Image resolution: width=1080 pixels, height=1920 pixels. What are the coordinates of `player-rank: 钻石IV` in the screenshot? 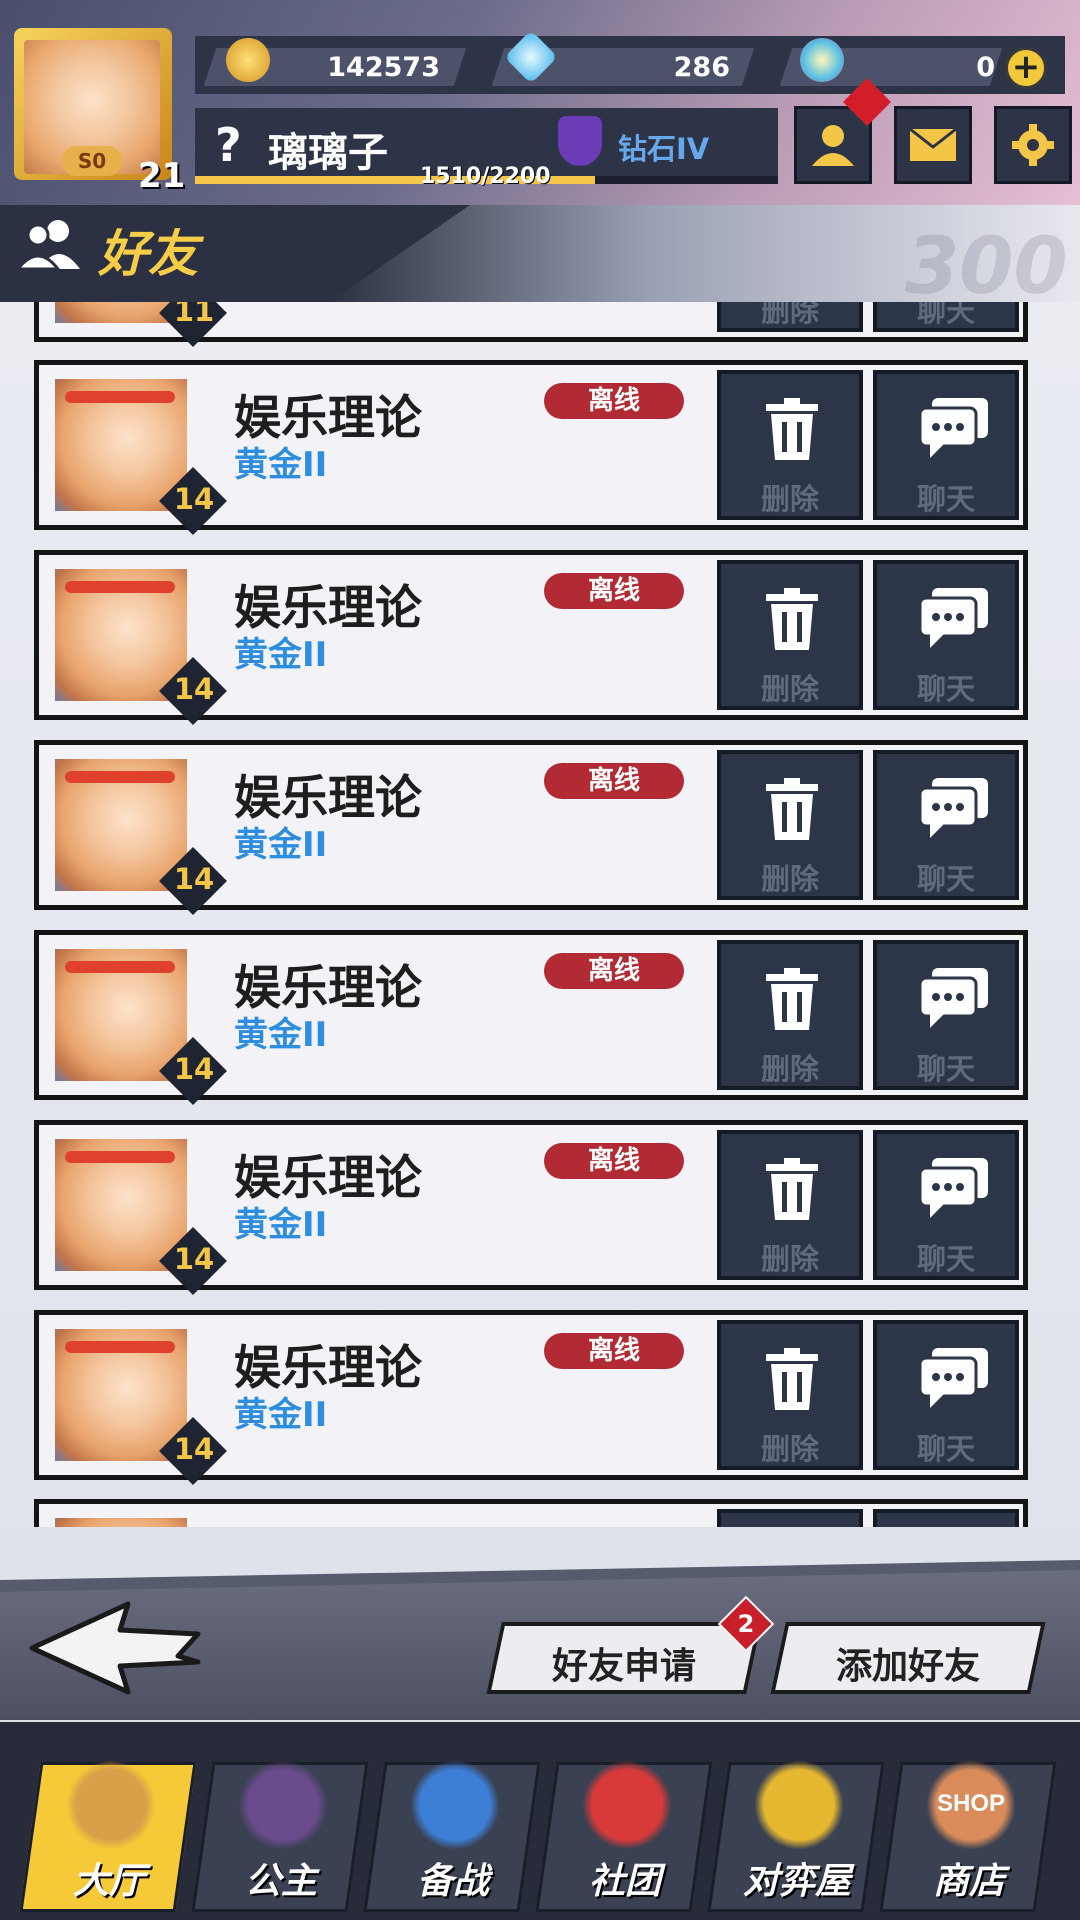 It's located at (664, 149).